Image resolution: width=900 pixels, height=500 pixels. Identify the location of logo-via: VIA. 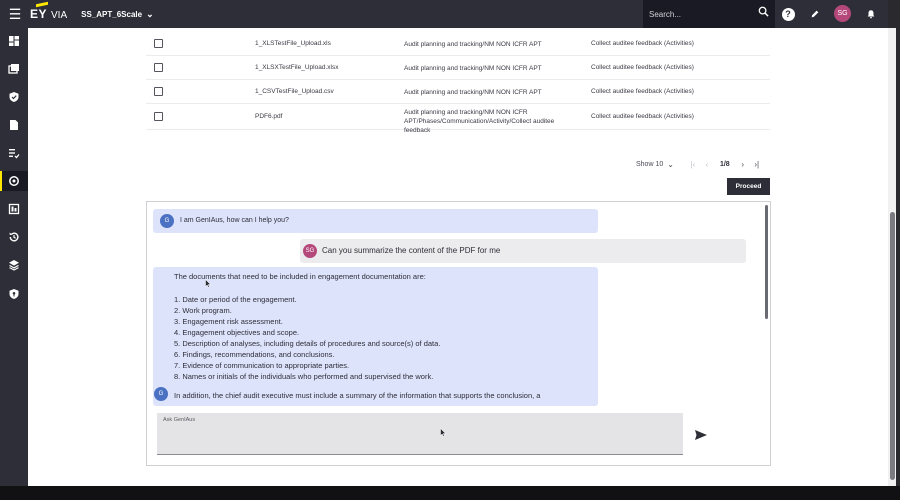
(59, 15).